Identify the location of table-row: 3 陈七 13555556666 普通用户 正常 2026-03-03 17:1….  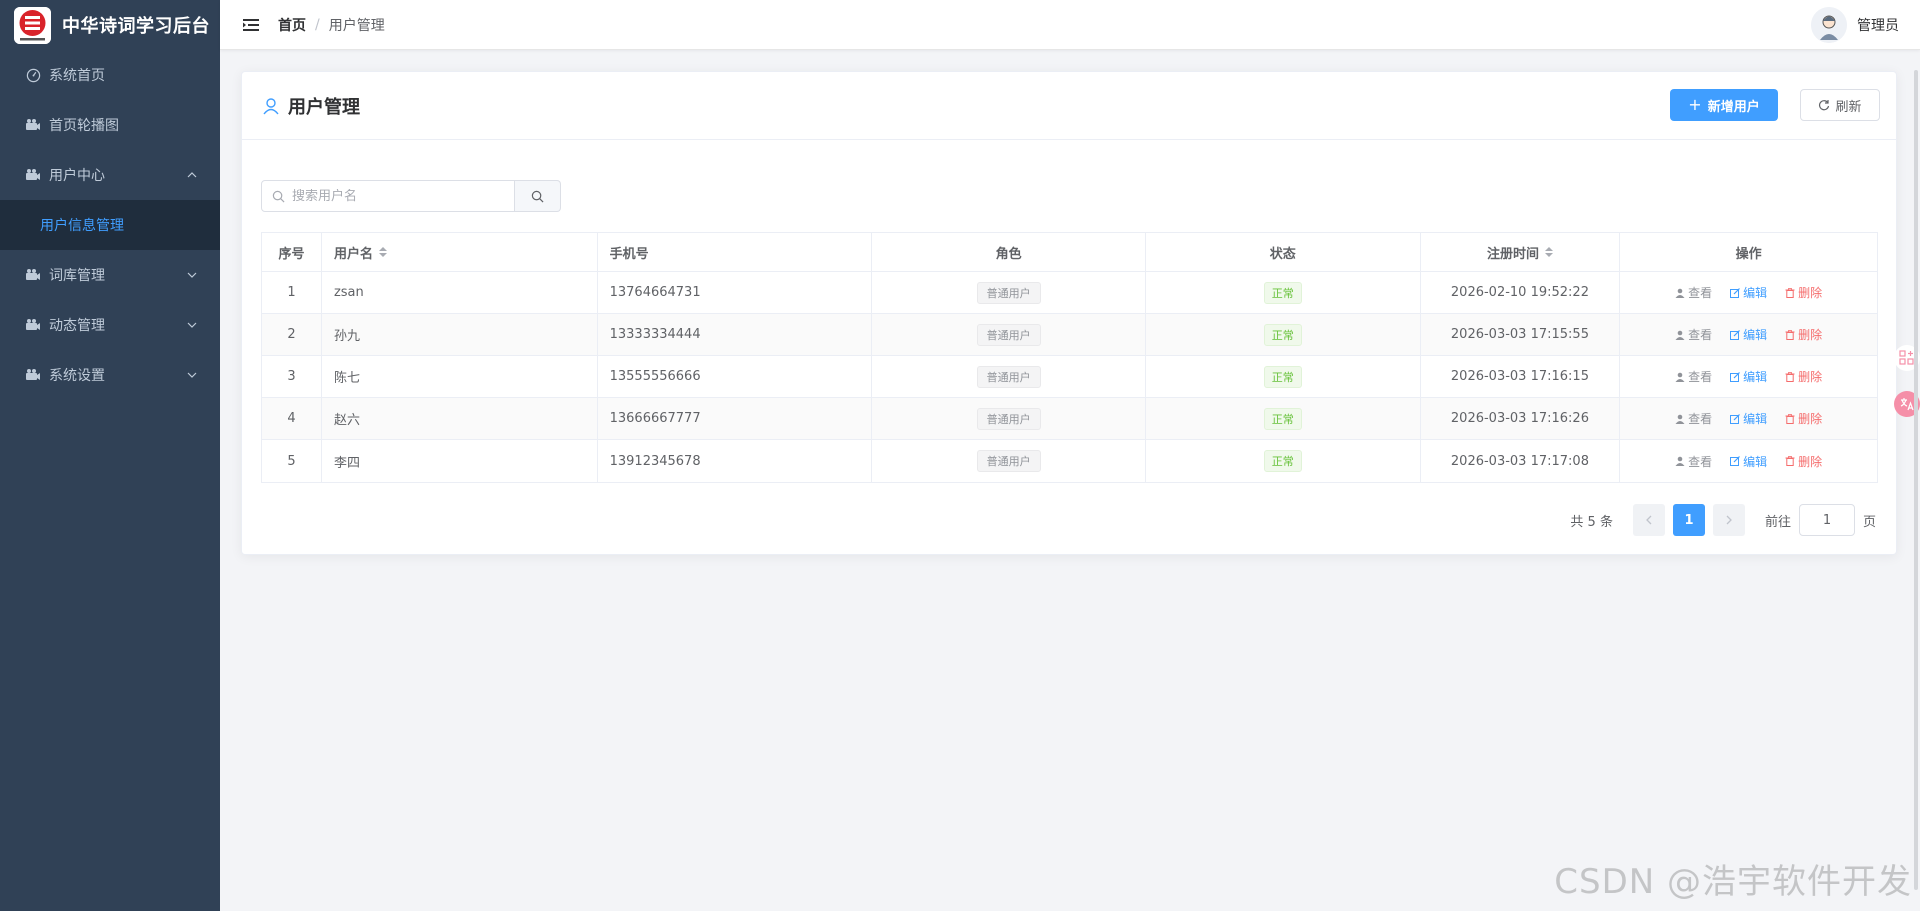
(1069, 377).